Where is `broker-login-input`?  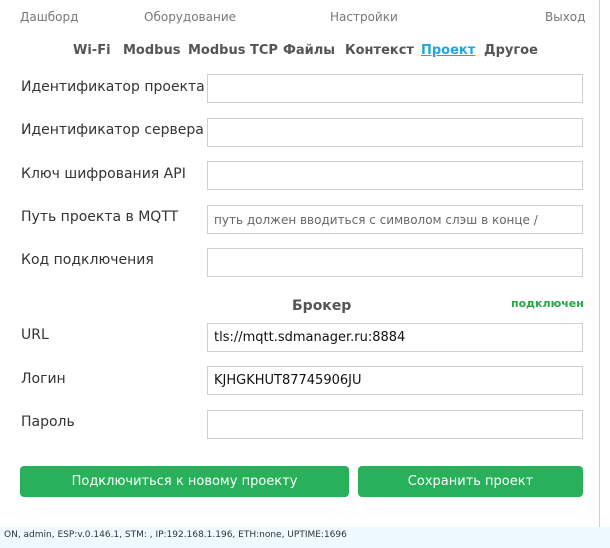 broker-login-input is located at coordinates (395, 380).